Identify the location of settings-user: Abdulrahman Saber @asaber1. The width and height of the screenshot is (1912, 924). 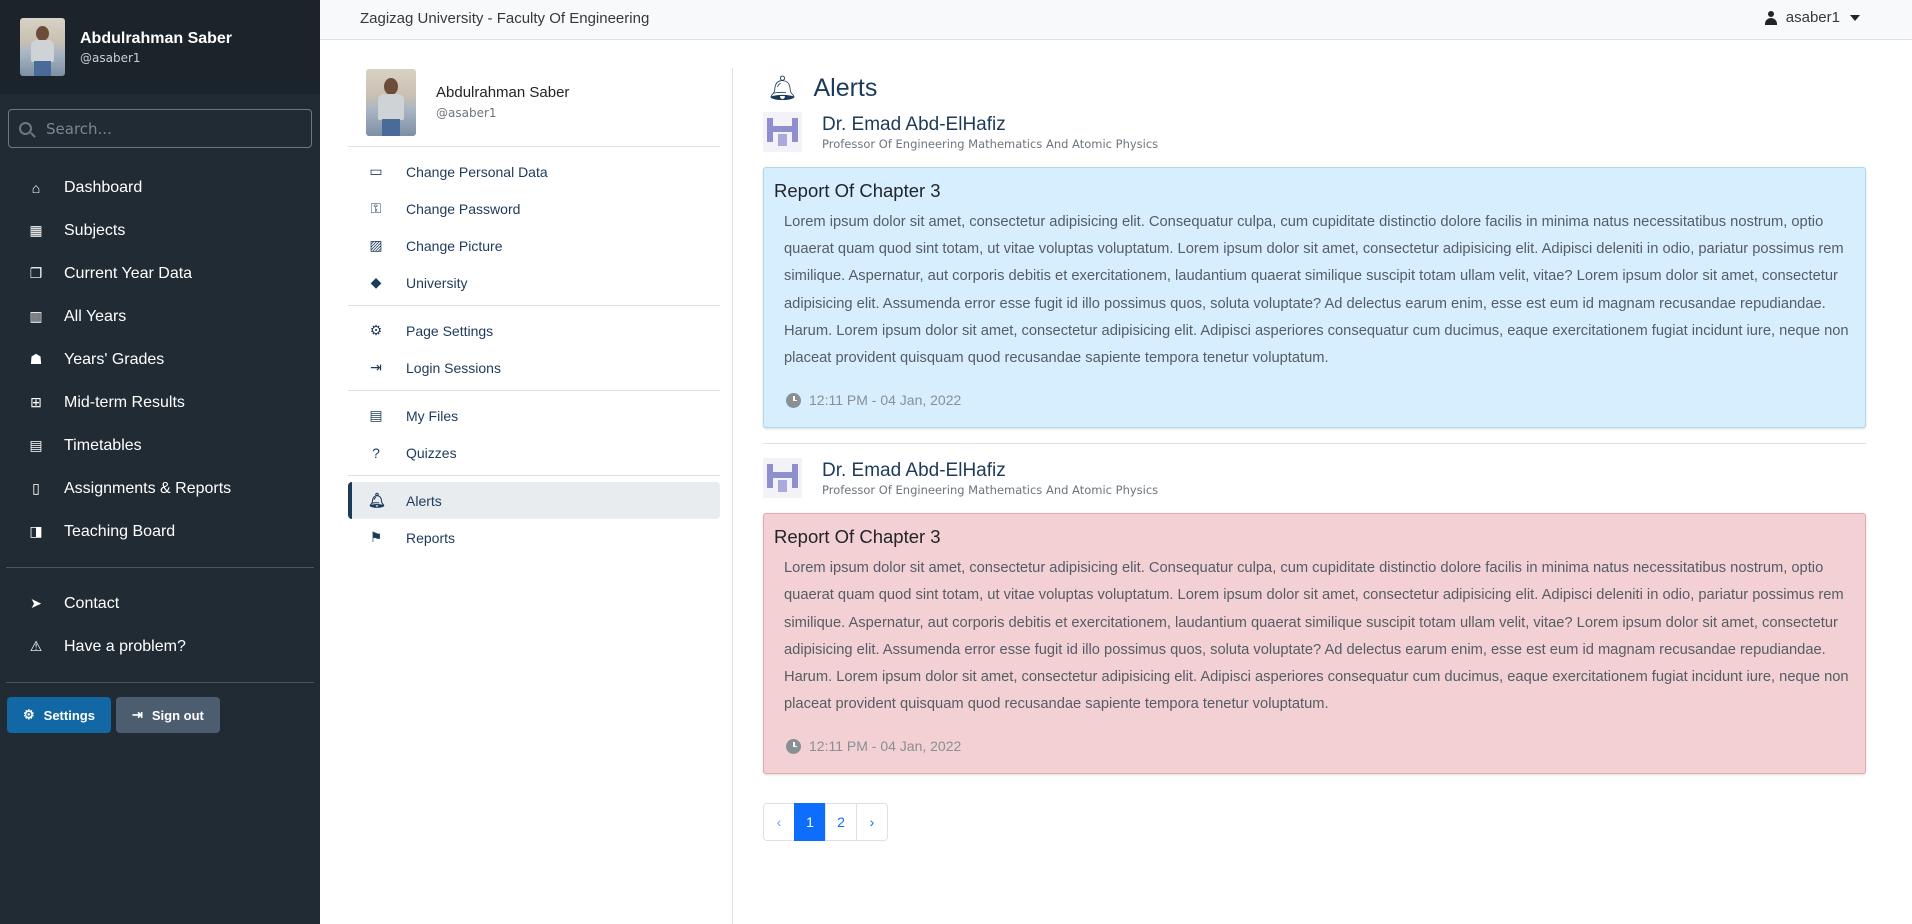
(534, 102).